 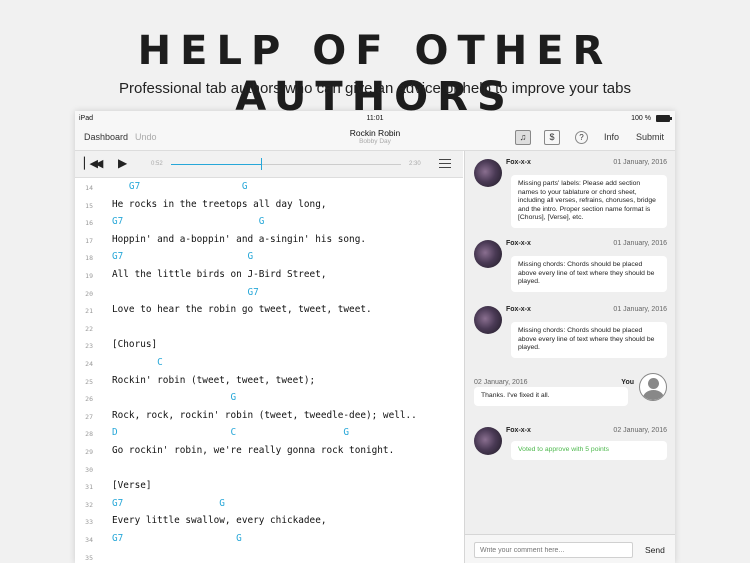 What do you see at coordinates (269, 188) in the screenshot?
I see `tab-line: 14 G7 G` at bounding box center [269, 188].